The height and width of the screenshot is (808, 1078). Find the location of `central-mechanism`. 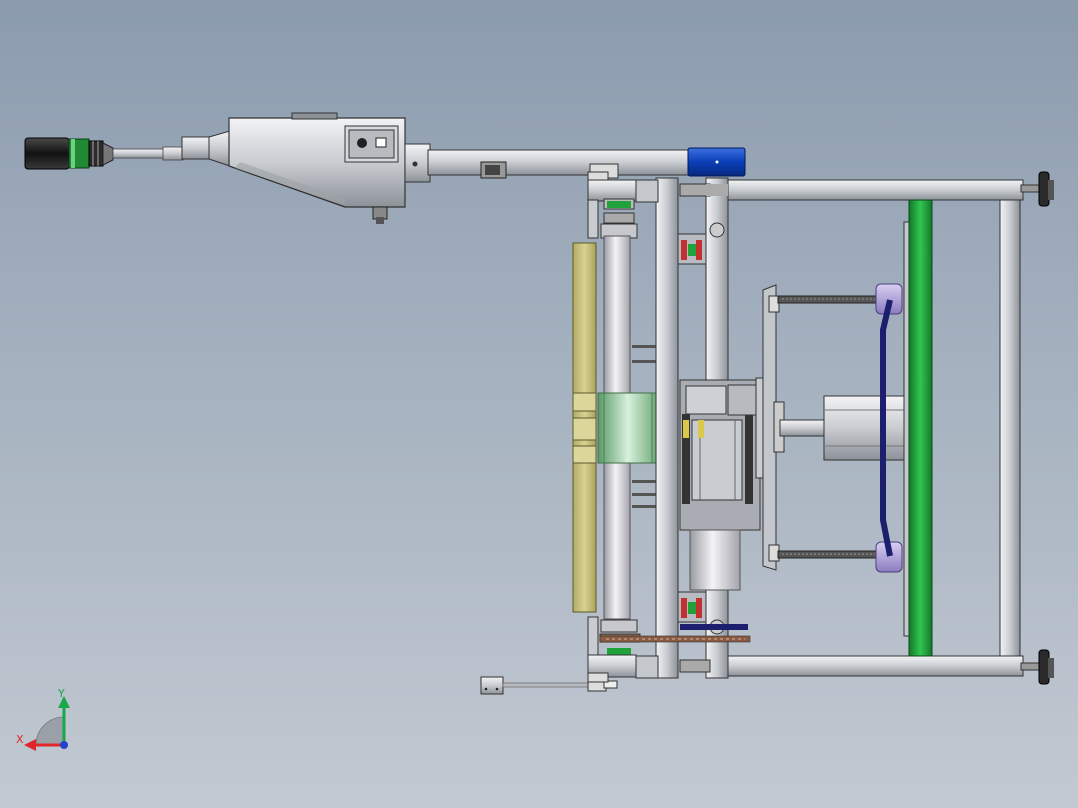

central-mechanism is located at coordinates (723, 484).